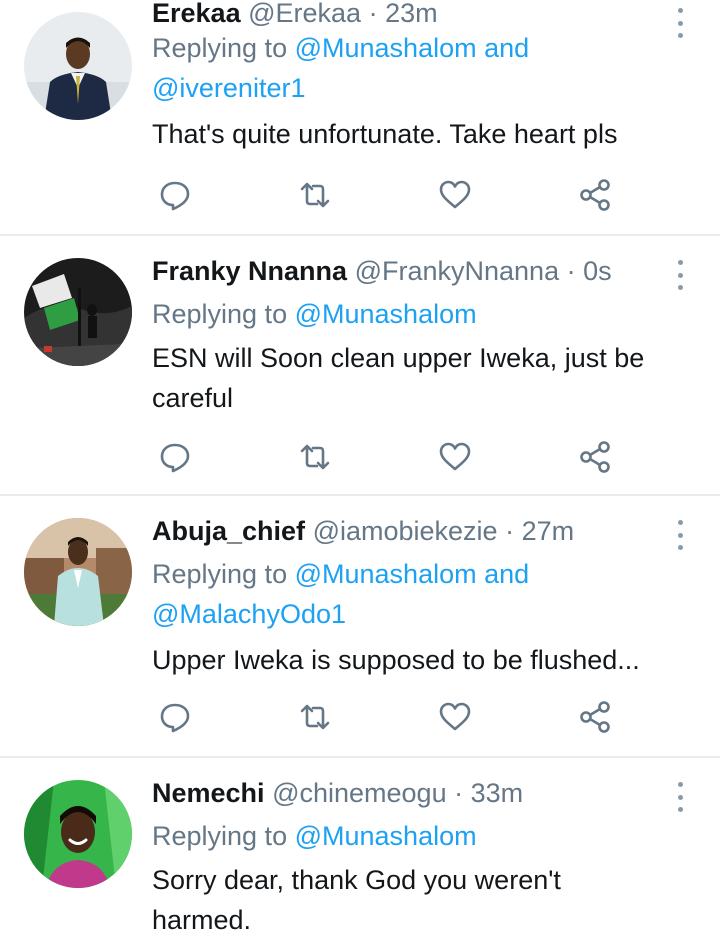 This screenshot has width=720, height=944. I want to click on display-name: Erekaa, so click(196, 14).